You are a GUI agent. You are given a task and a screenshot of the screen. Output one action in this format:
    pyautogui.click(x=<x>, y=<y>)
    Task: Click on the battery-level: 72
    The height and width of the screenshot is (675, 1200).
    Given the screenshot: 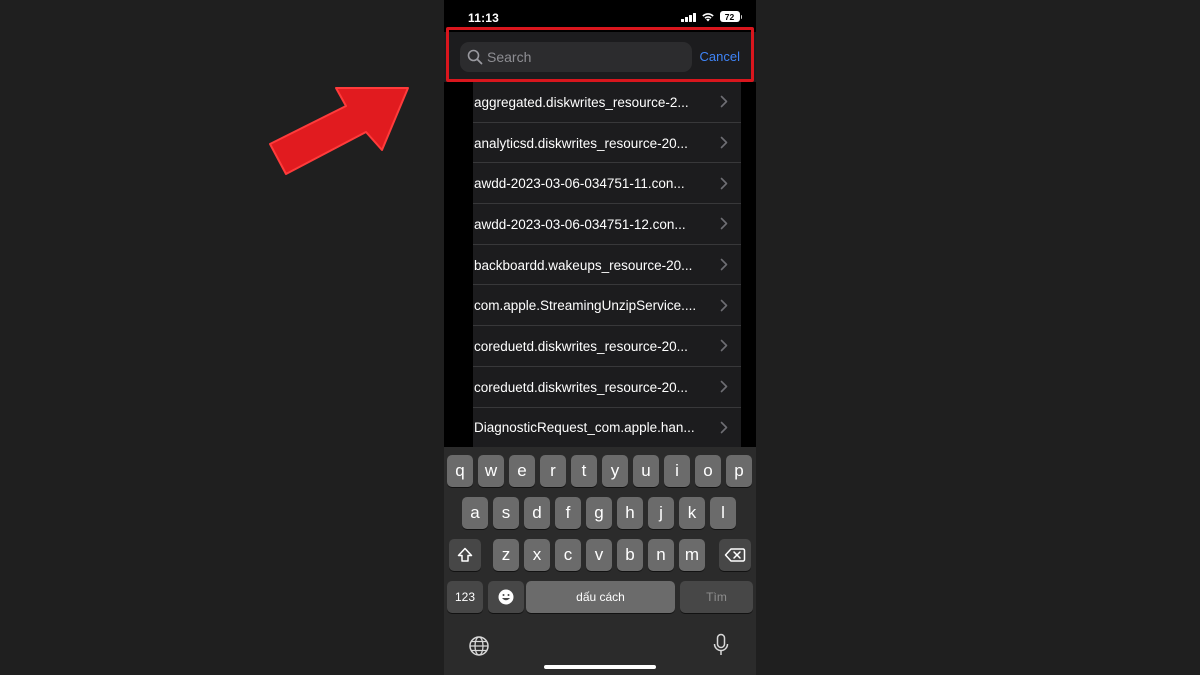 What is the action you would take?
    pyautogui.click(x=729, y=16)
    